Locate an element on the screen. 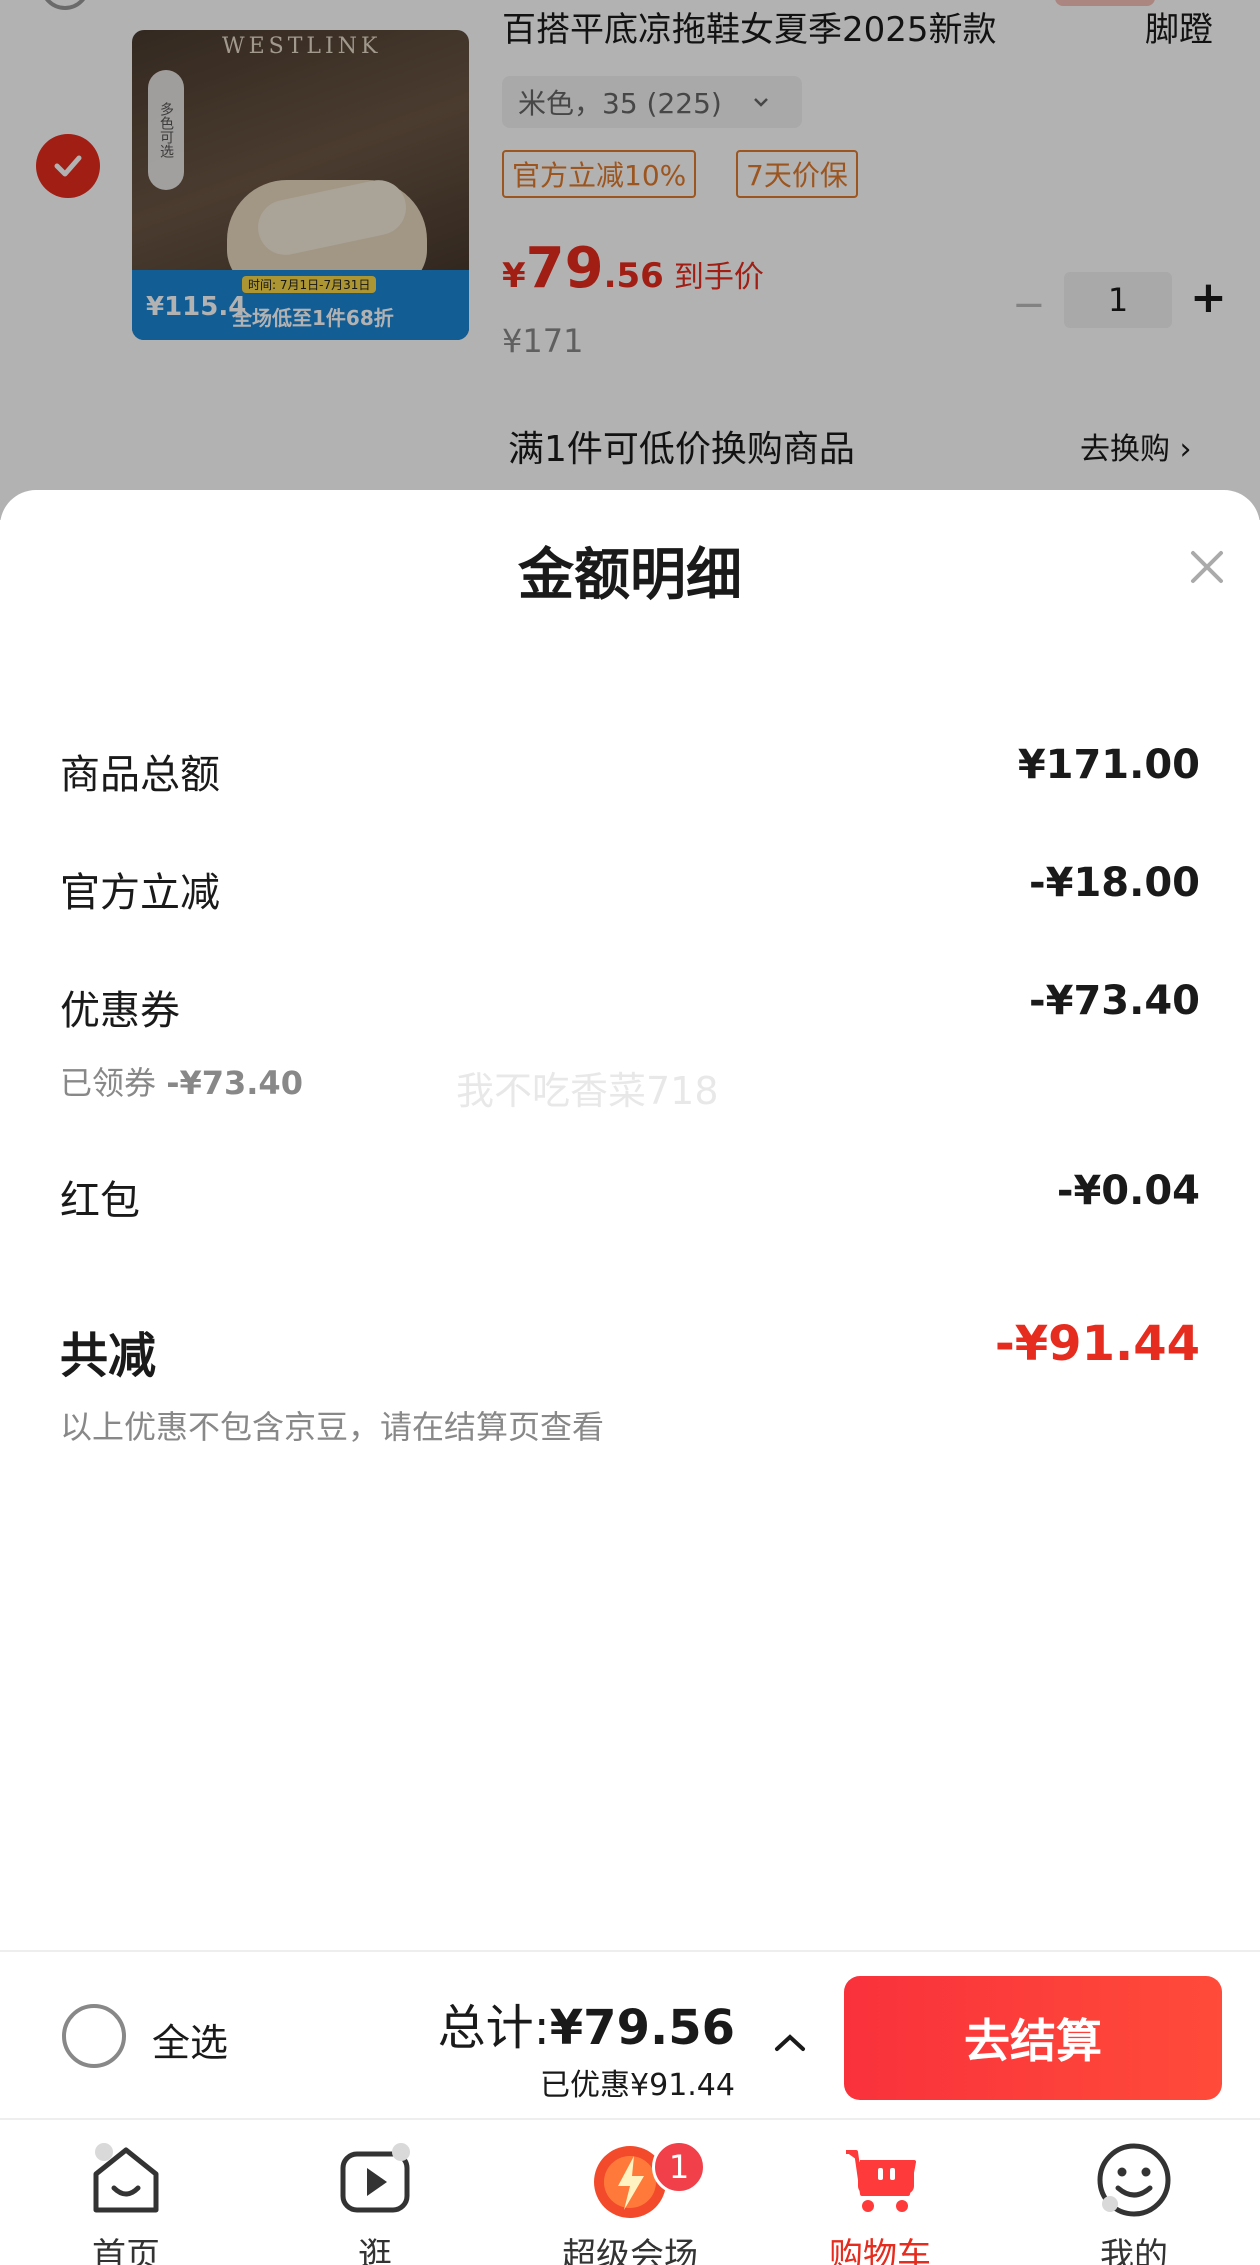 The height and width of the screenshot is (2265, 1260). chevron-up-icon is located at coordinates (790, 2042).